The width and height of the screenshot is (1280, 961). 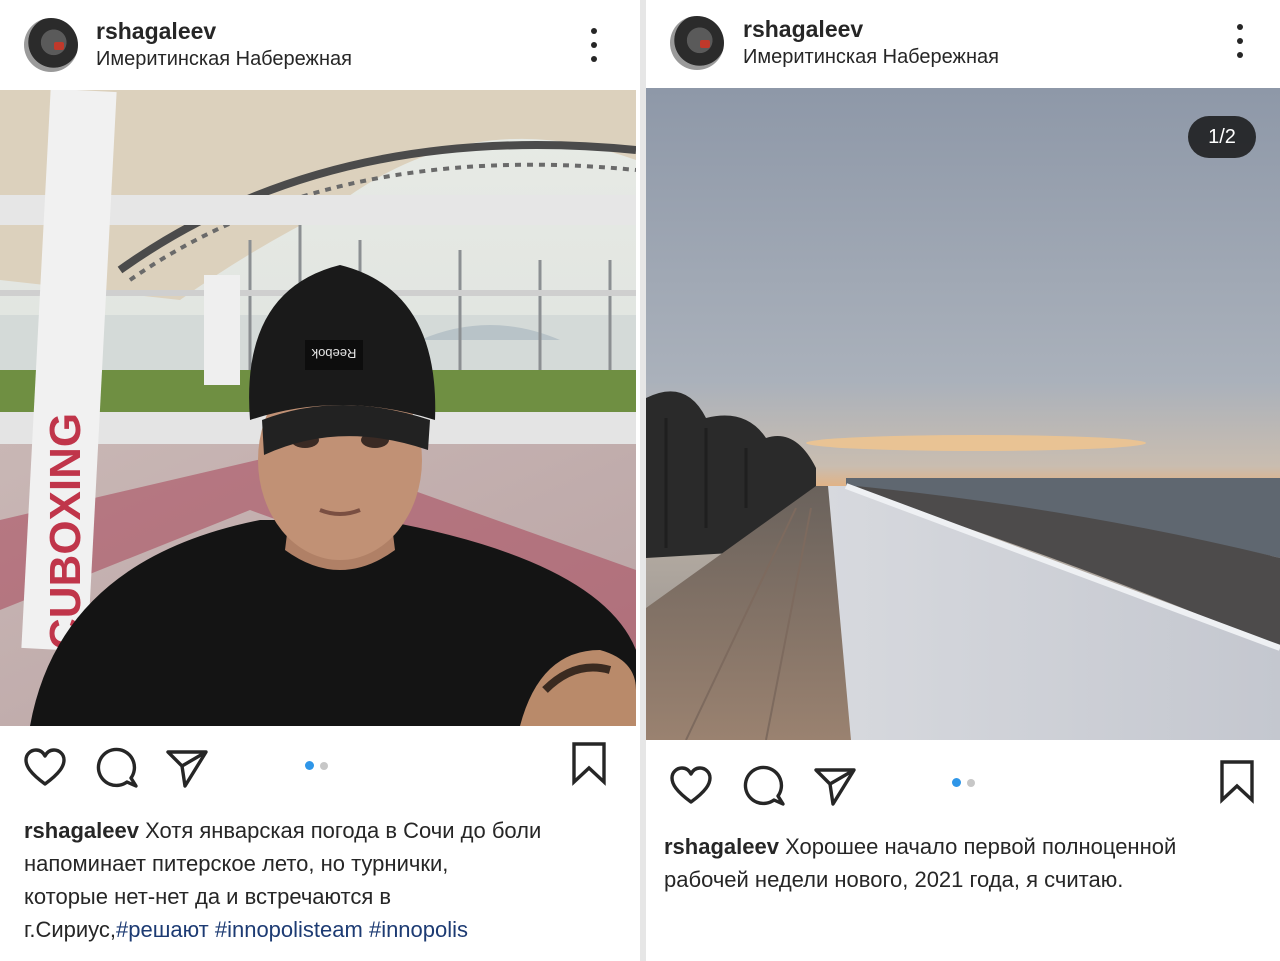 I want to click on hashtag-link: #решают, so click(x=162, y=929).